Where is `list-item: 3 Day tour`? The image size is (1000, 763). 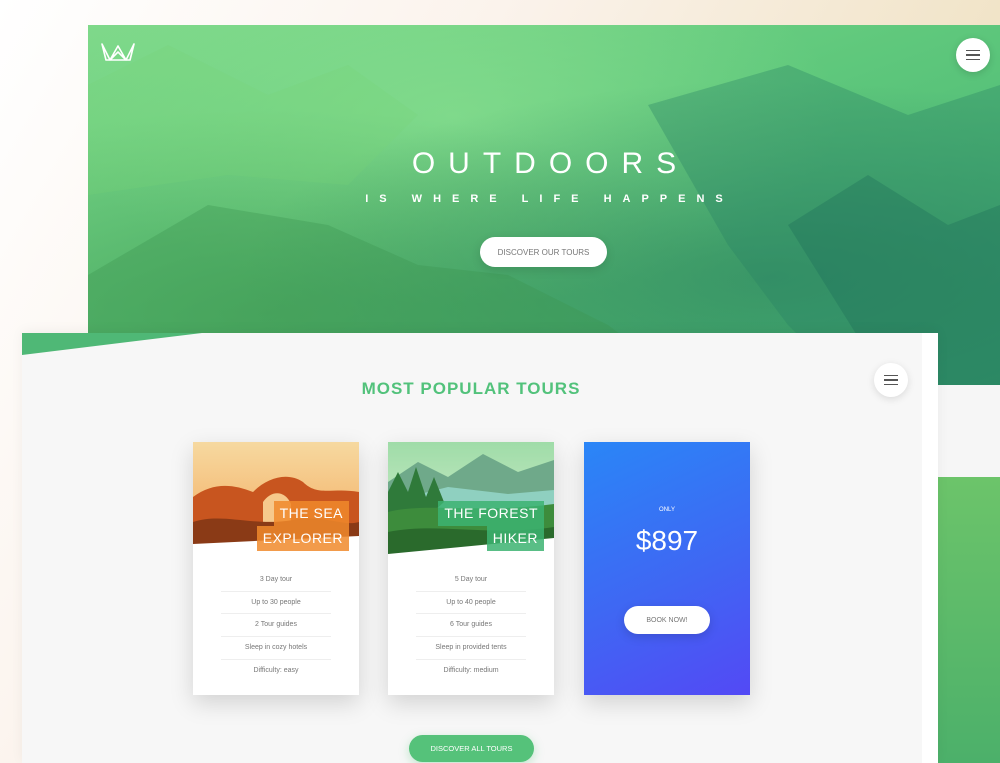
list-item: 3 Day tour is located at coordinates (276, 580).